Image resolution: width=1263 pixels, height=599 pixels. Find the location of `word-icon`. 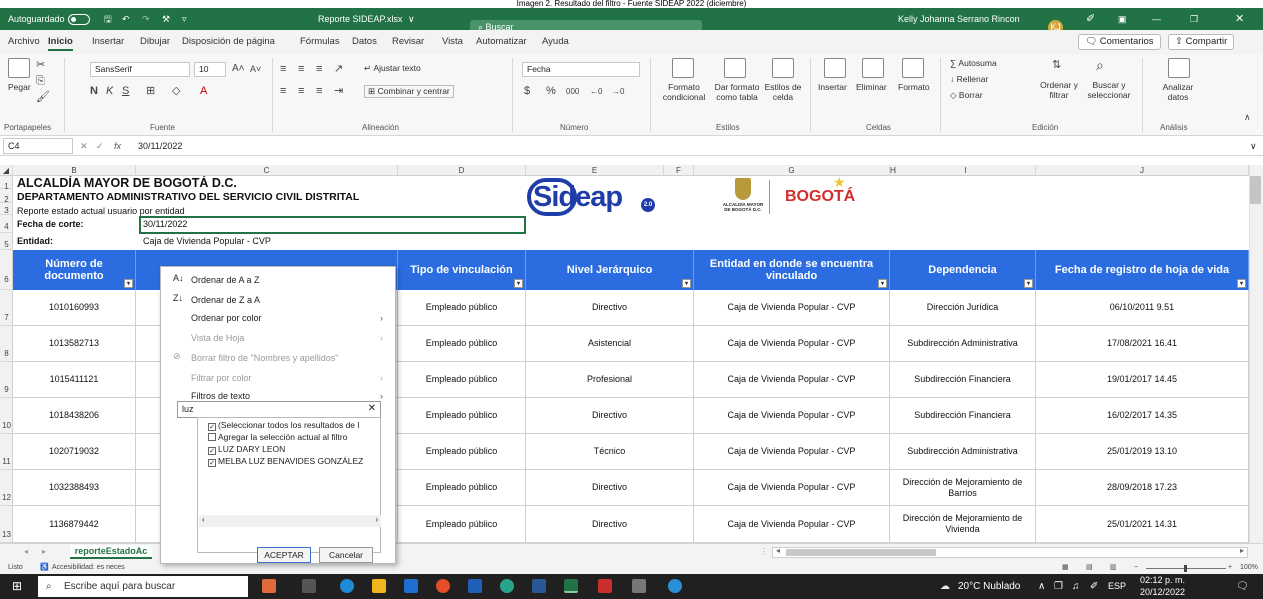

word-icon is located at coordinates (539, 586).